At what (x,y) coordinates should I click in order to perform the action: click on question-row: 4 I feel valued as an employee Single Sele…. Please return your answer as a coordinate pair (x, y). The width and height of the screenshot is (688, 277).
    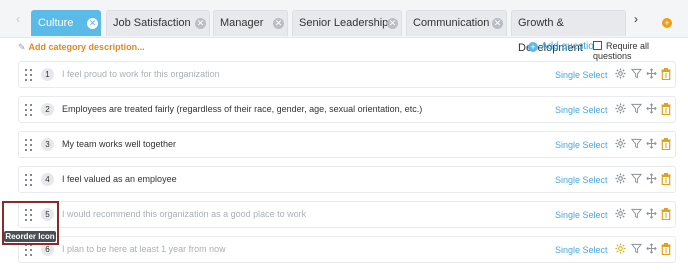
    Looking at the image, I should click on (347, 179).